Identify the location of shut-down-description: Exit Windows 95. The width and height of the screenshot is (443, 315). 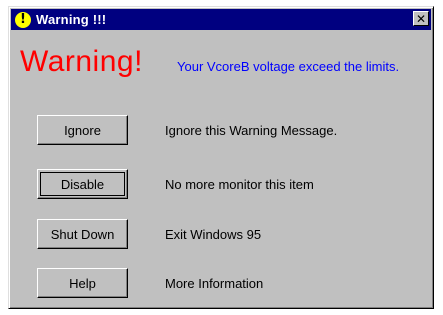
(213, 234).